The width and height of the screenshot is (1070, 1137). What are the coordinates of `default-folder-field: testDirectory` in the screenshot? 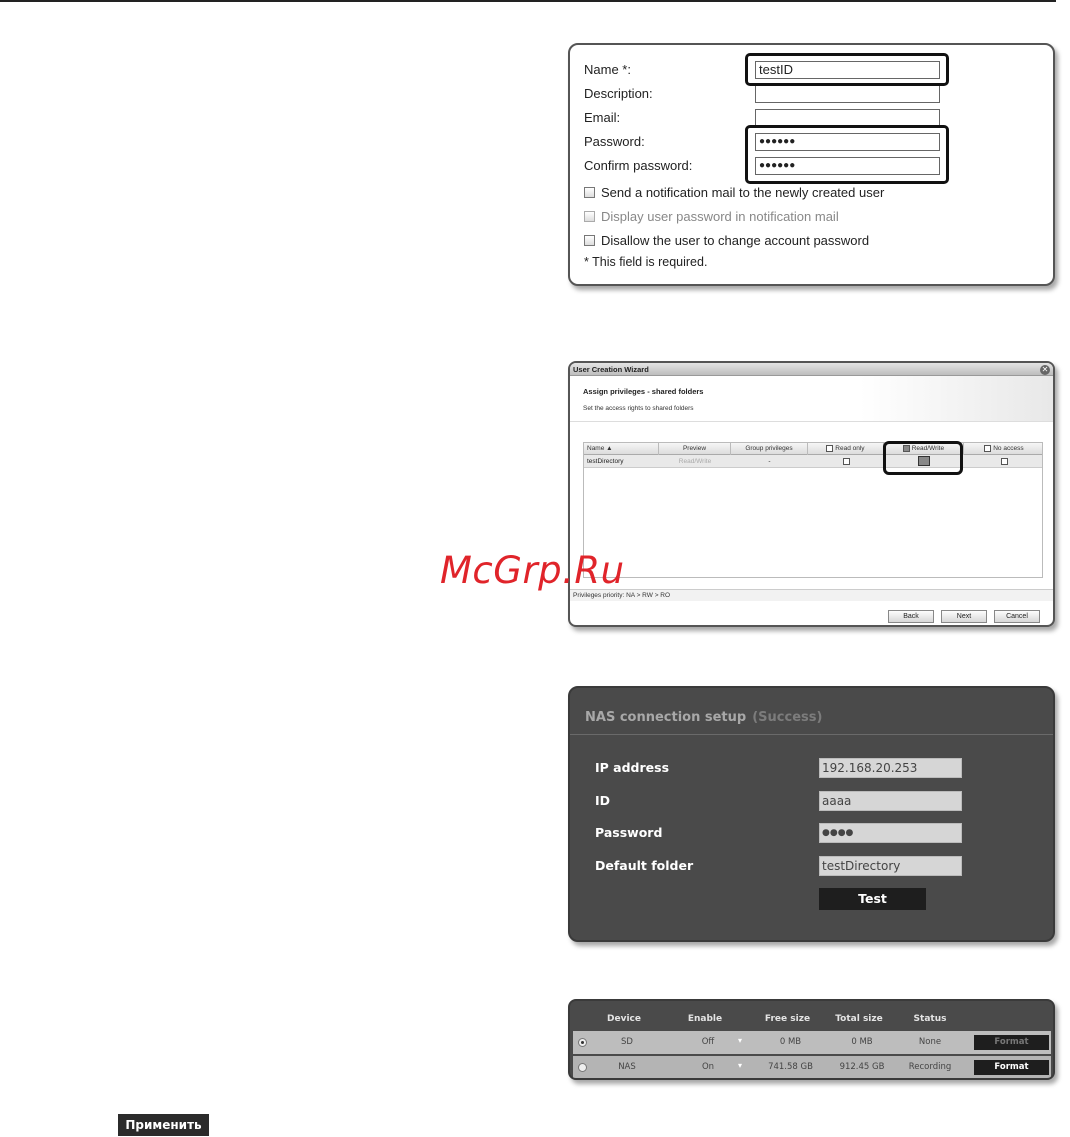 It's located at (890, 866).